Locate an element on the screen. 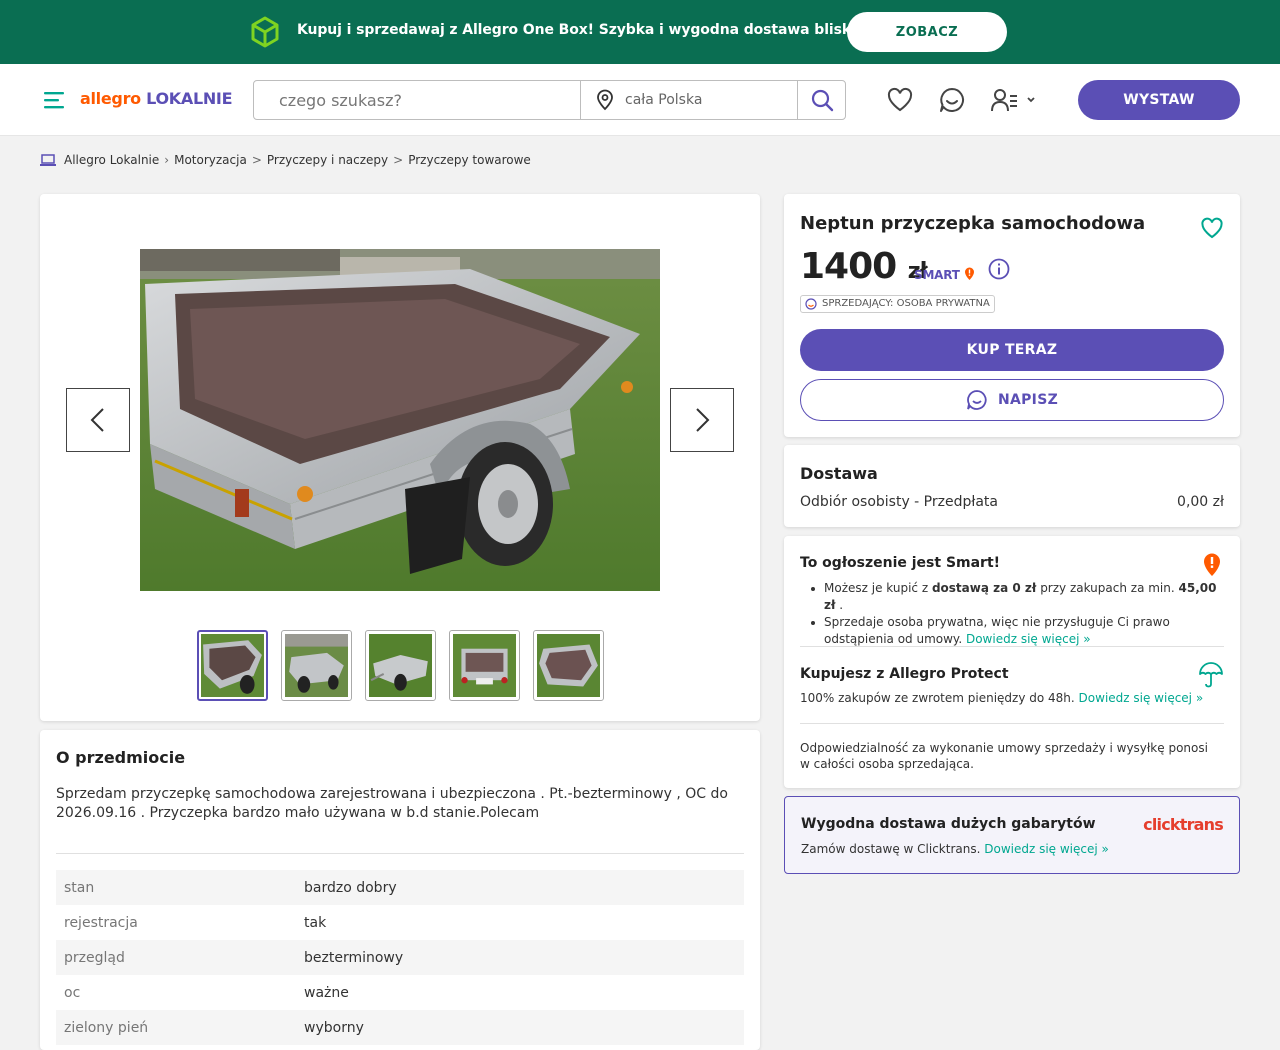 The width and height of the screenshot is (1280, 1050). next-photo-button is located at coordinates (702, 420).